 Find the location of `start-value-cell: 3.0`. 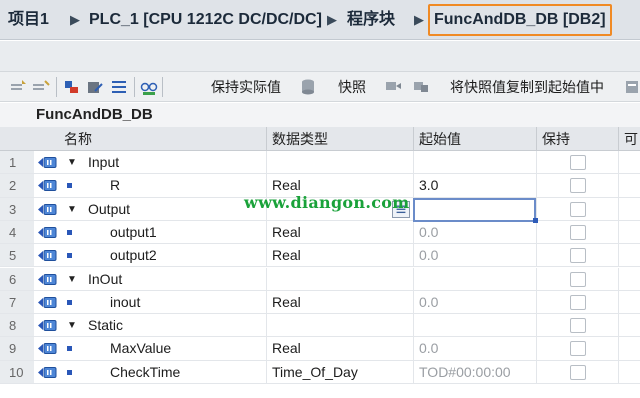

start-value-cell: 3.0 is located at coordinates (428, 185).